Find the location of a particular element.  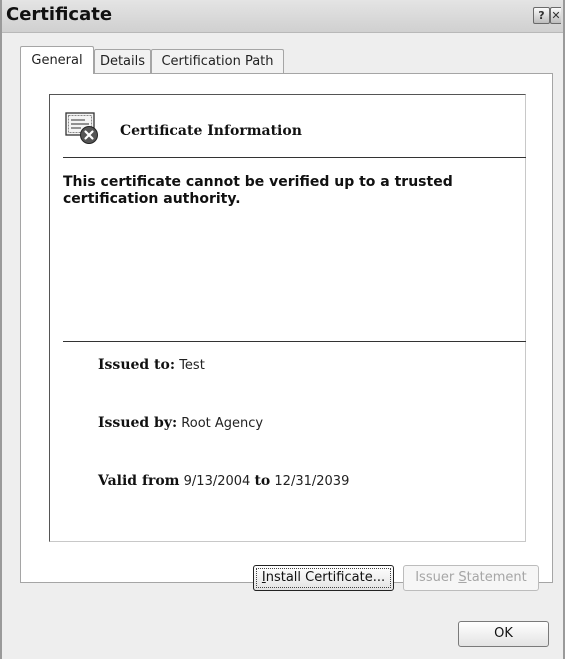

help-button: ? is located at coordinates (541, 15).